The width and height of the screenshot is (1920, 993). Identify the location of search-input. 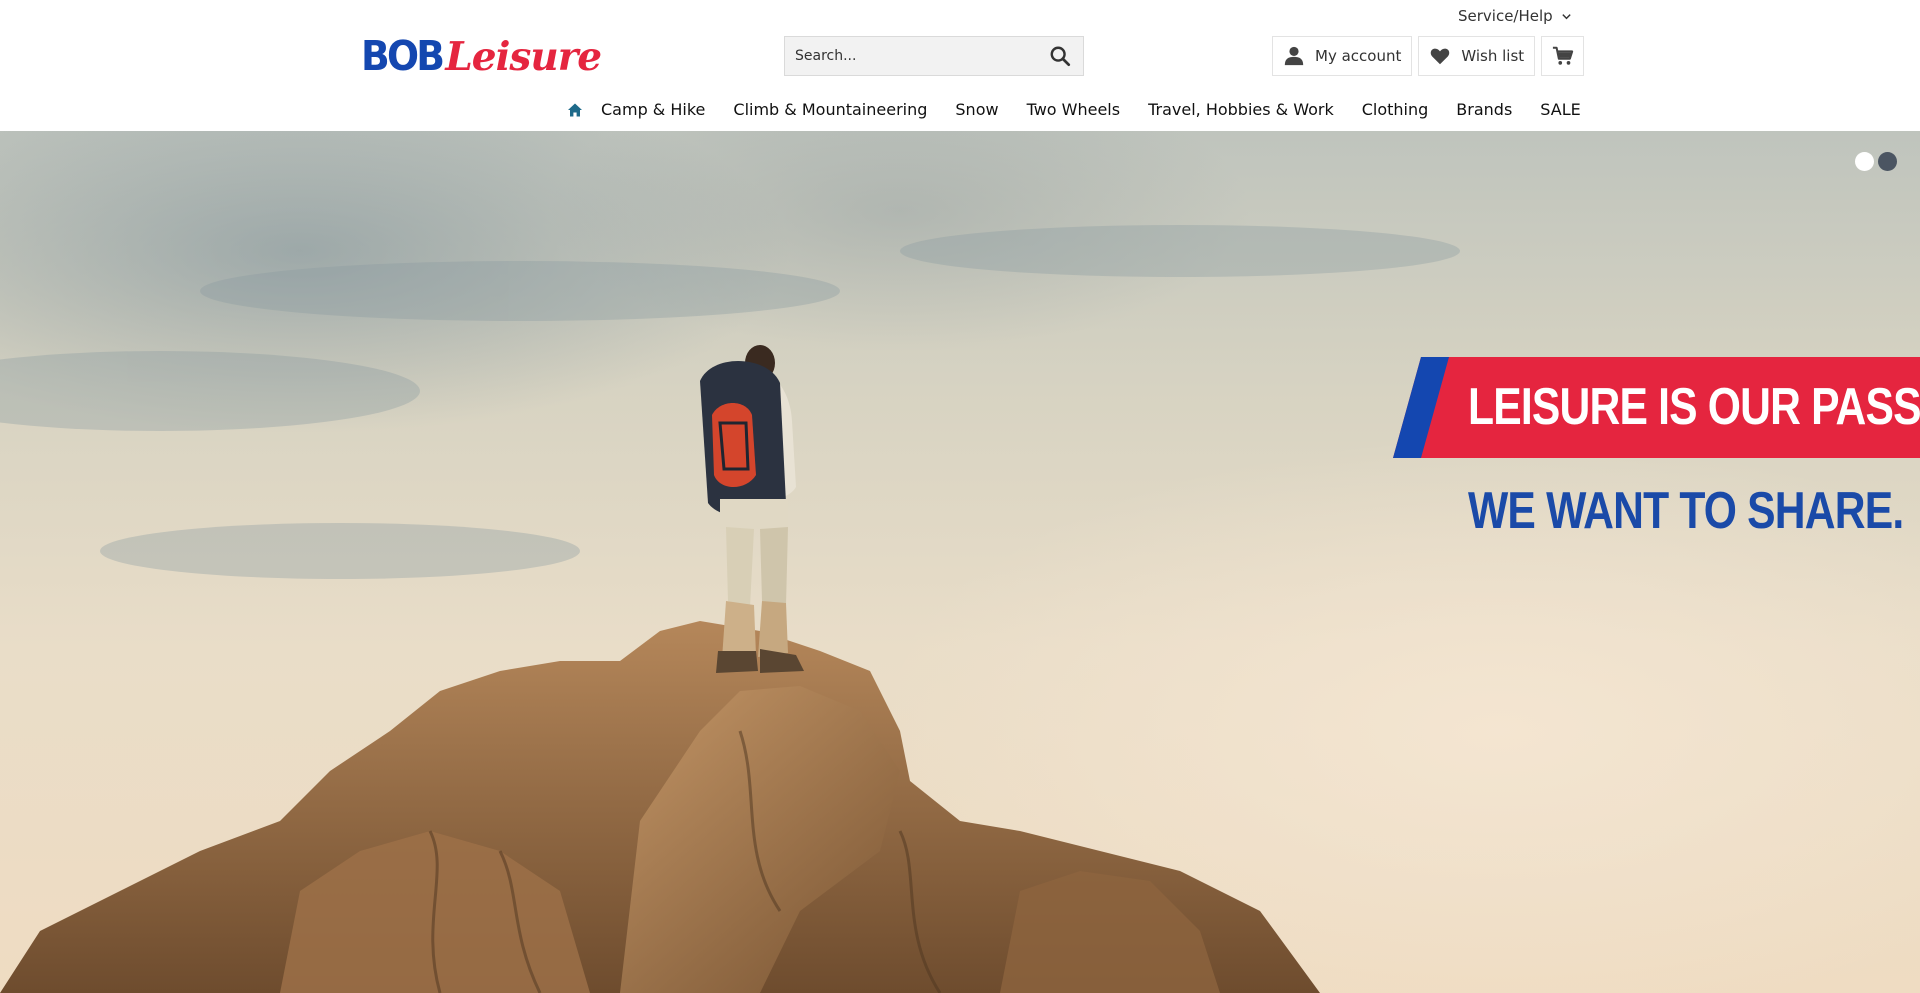
(911, 56).